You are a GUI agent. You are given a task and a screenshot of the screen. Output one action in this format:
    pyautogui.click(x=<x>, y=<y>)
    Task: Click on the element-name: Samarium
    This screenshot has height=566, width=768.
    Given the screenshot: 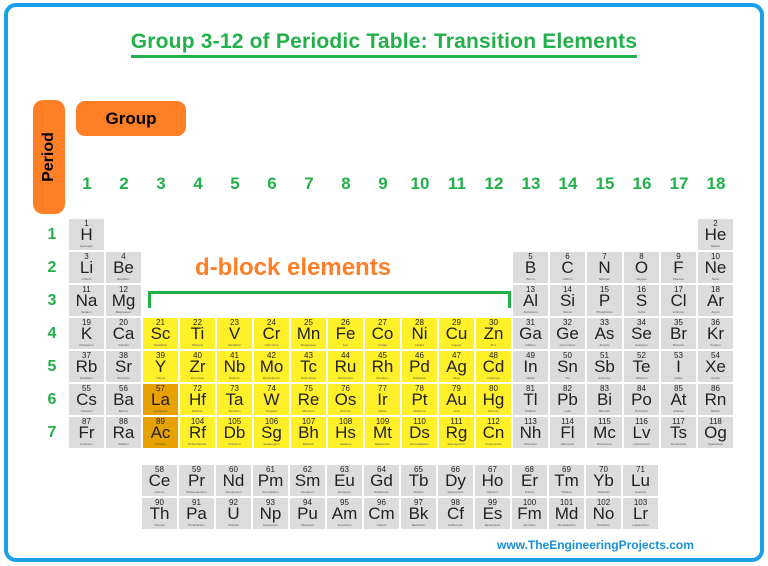 What is the action you would take?
    pyautogui.click(x=307, y=492)
    